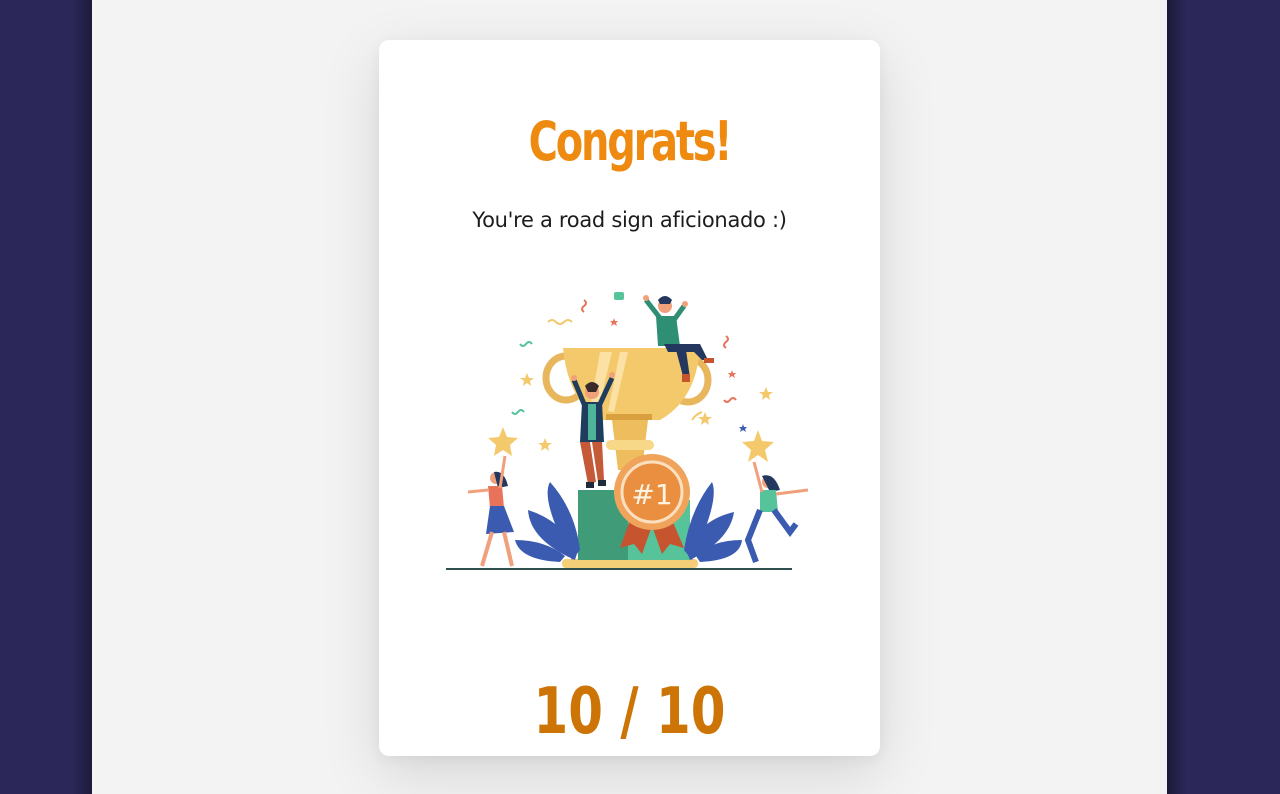 The width and height of the screenshot is (1280, 794). I want to click on right-edge-shadow, so click(1177, 397).